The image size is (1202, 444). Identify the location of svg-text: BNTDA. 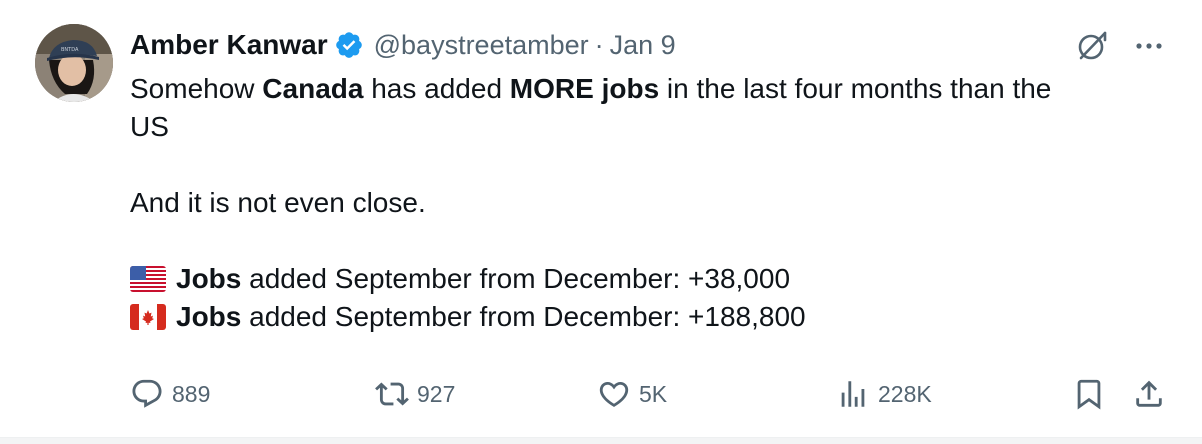
(70, 50).